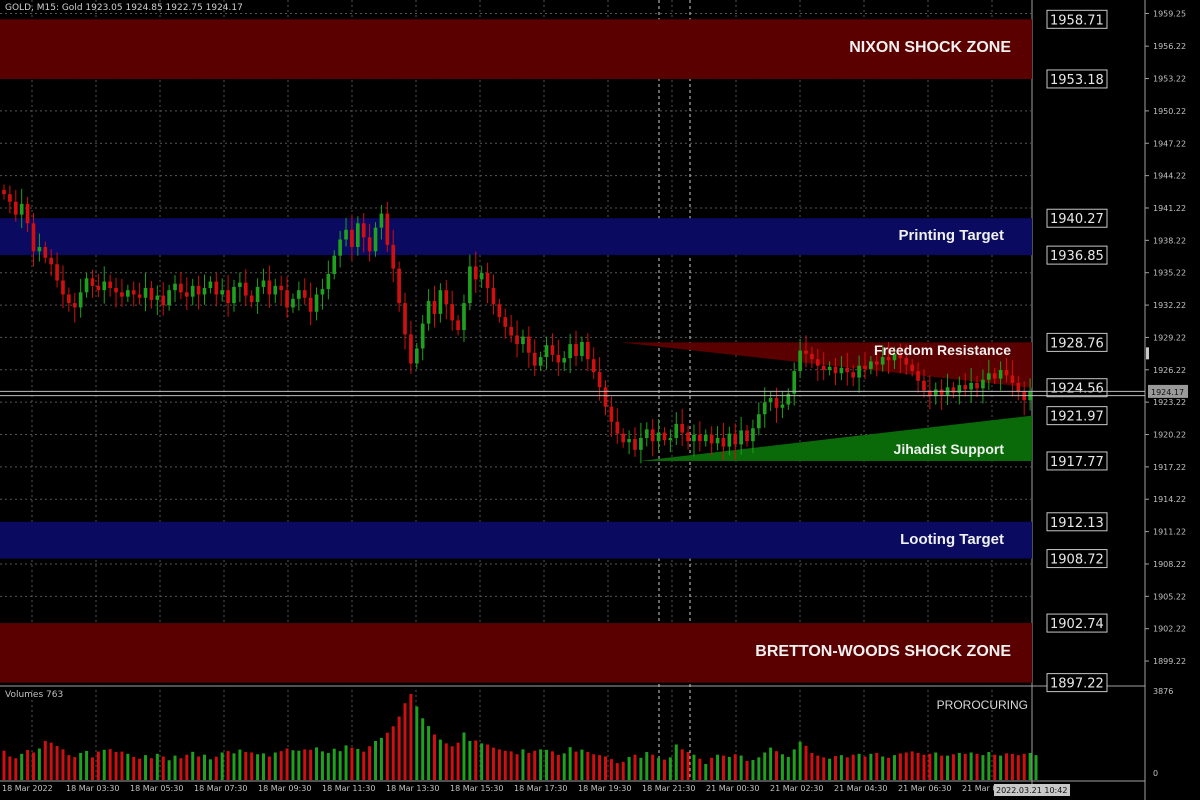 The width and height of the screenshot is (1200, 800). I want to click on level-box-label: 1936.85, so click(1077, 256).